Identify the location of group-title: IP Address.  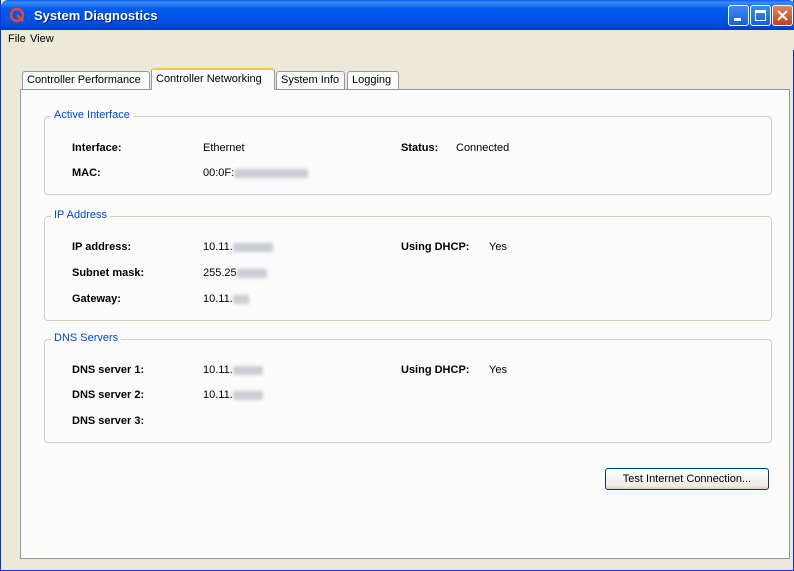
(80, 215).